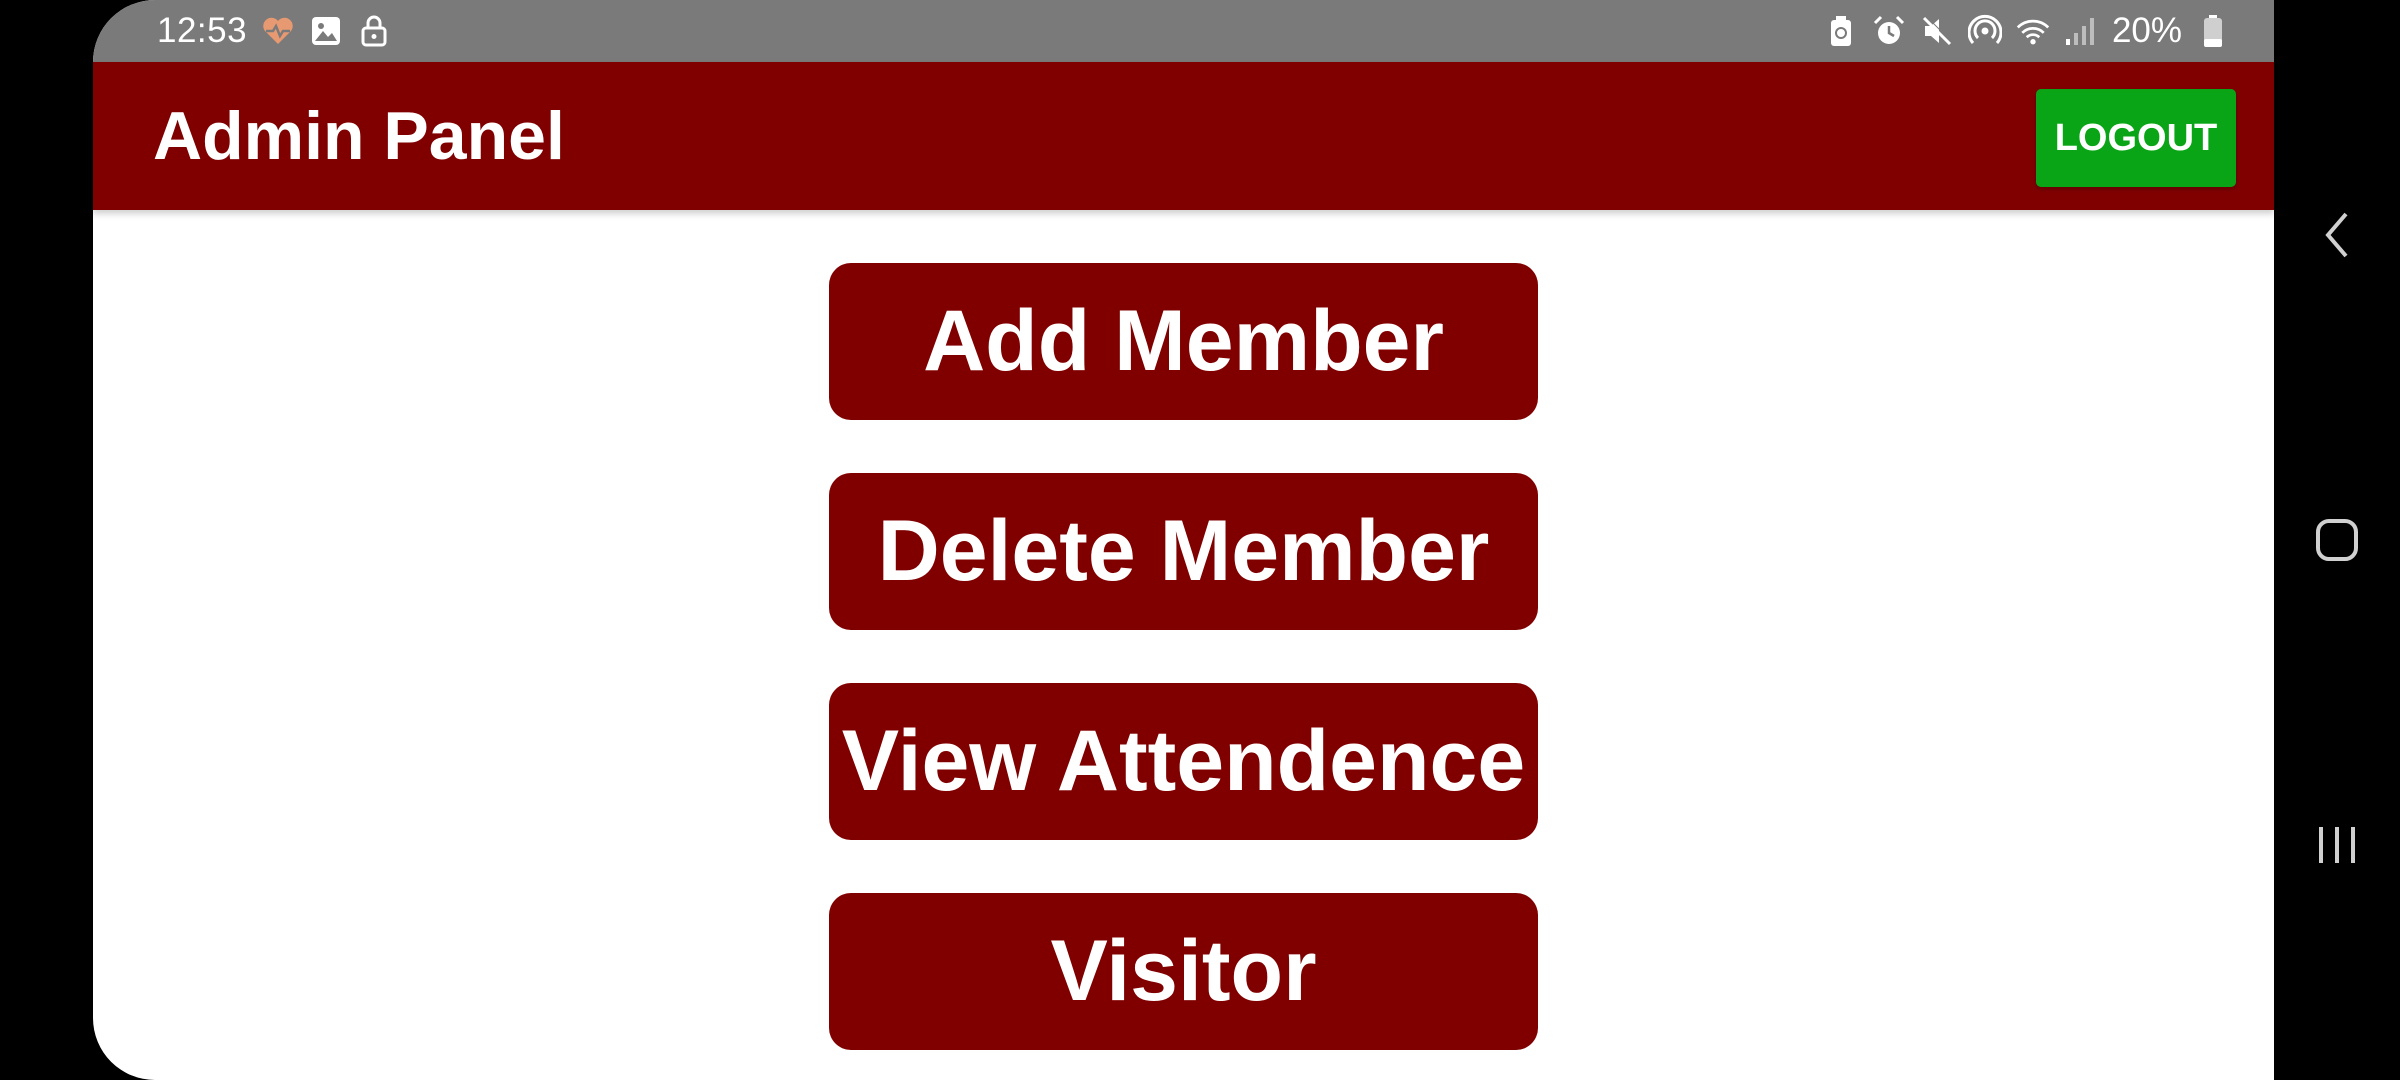 The width and height of the screenshot is (2400, 1080). I want to click on hotspot-icon, so click(1984, 31).